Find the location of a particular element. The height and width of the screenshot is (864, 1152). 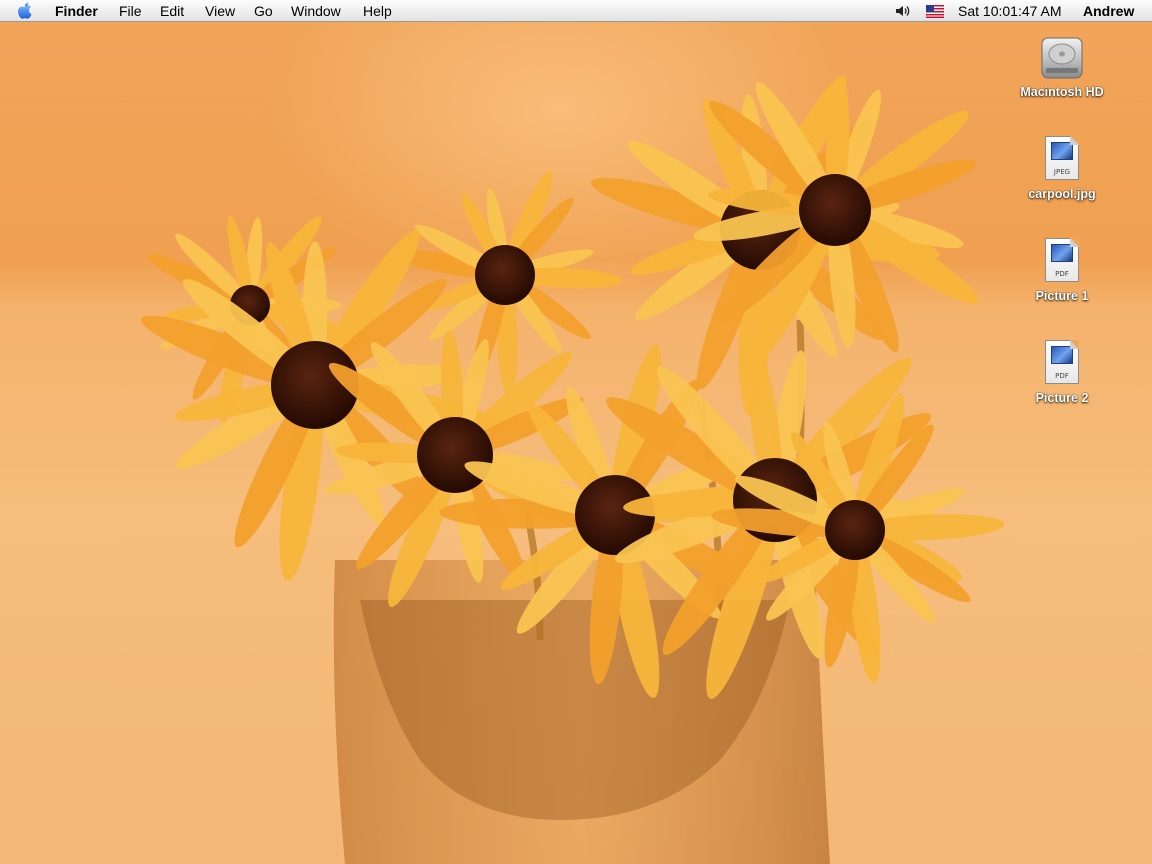

desktop-icon-label: Picture 1 is located at coordinates (1062, 296).